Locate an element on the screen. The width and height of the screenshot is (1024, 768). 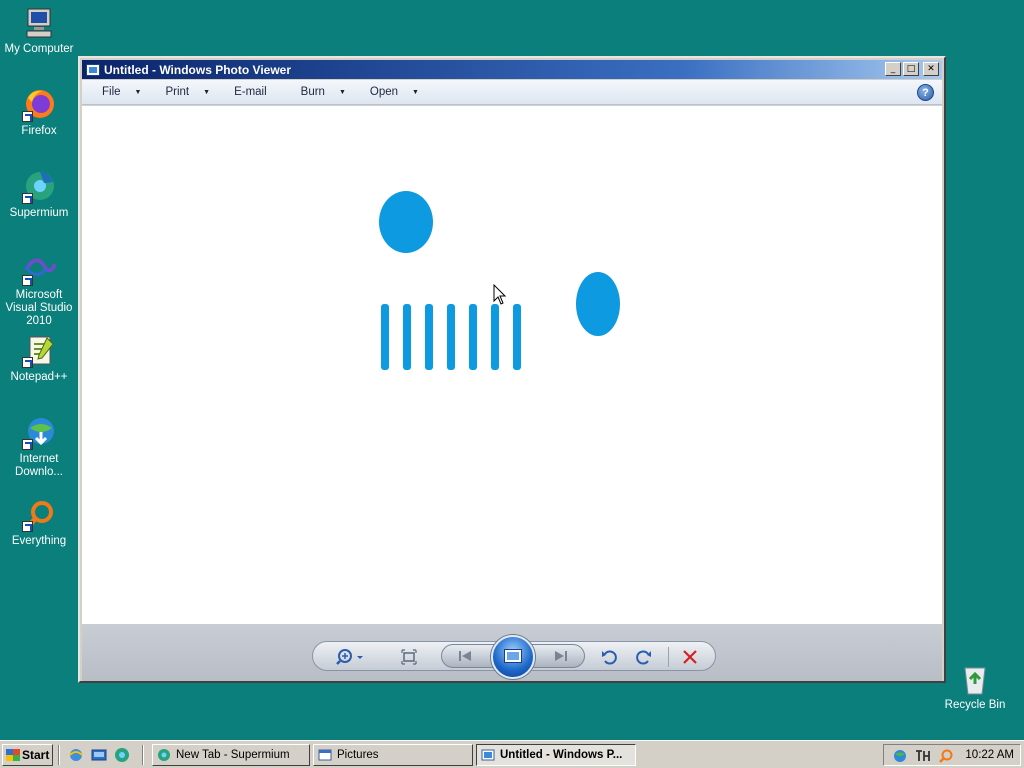
internet-explorer-icon is located at coordinates (76, 755).